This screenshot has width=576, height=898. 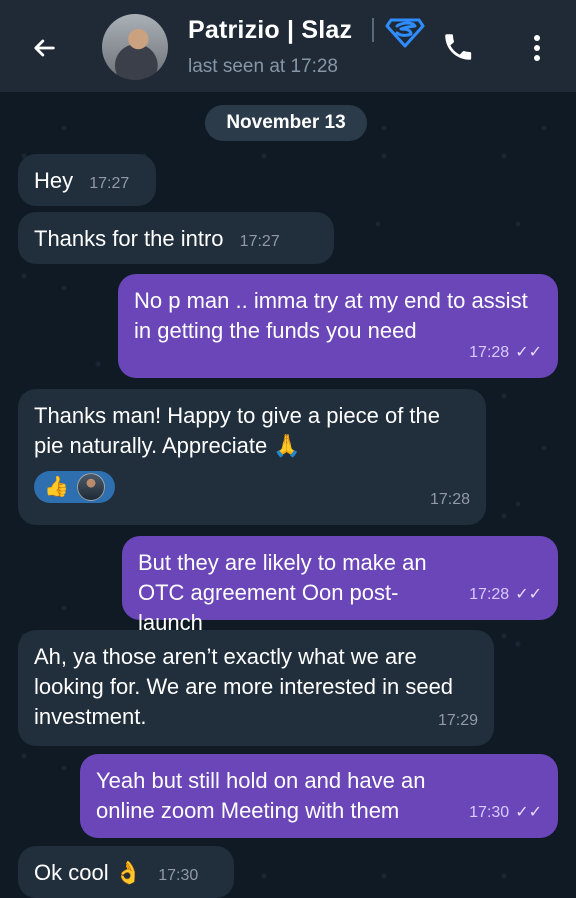 What do you see at coordinates (405, 32) in the screenshot?
I see `superman-shield-icon` at bounding box center [405, 32].